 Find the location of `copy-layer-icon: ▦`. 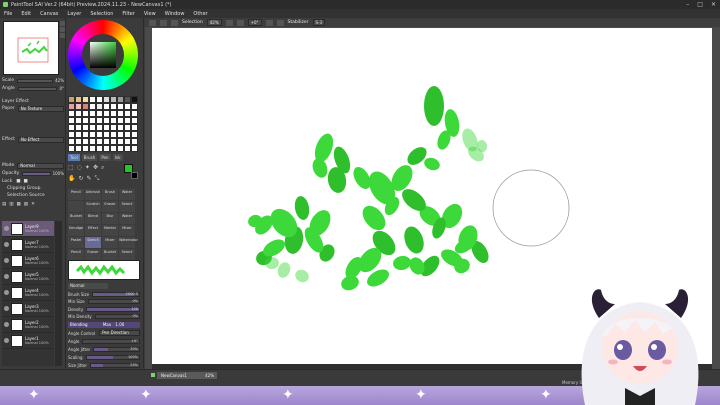

copy-layer-icon: ▦ is located at coordinates (19, 204).